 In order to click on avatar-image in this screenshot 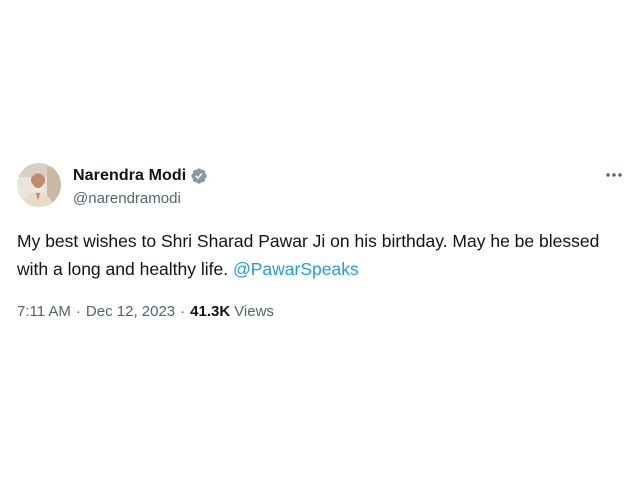, I will do `click(39, 185)`.